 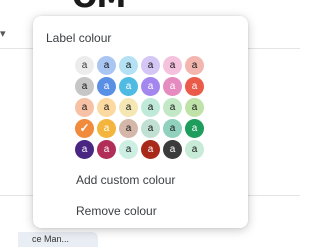 I want to click on brand-logo: OM, so click(x=99, y=6).